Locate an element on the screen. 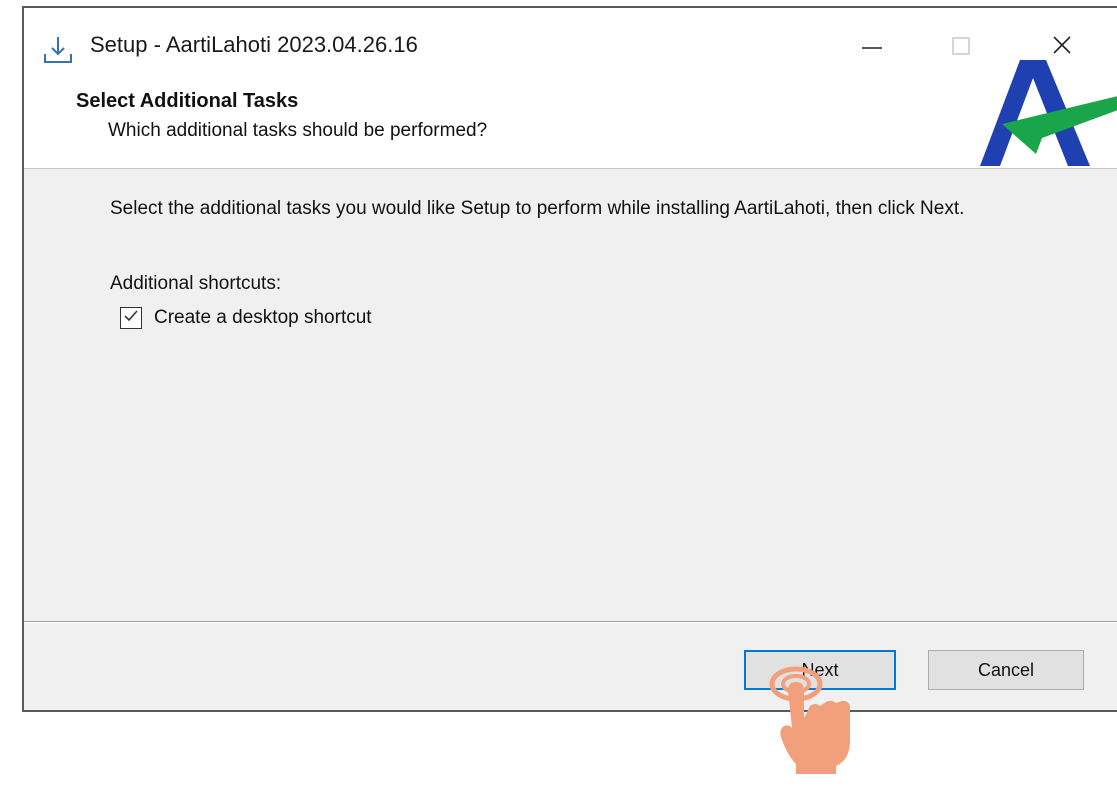 This screenshot has width=1117, height=797. desktop-shortcut-checkbox is located at coordinates (131, 318).